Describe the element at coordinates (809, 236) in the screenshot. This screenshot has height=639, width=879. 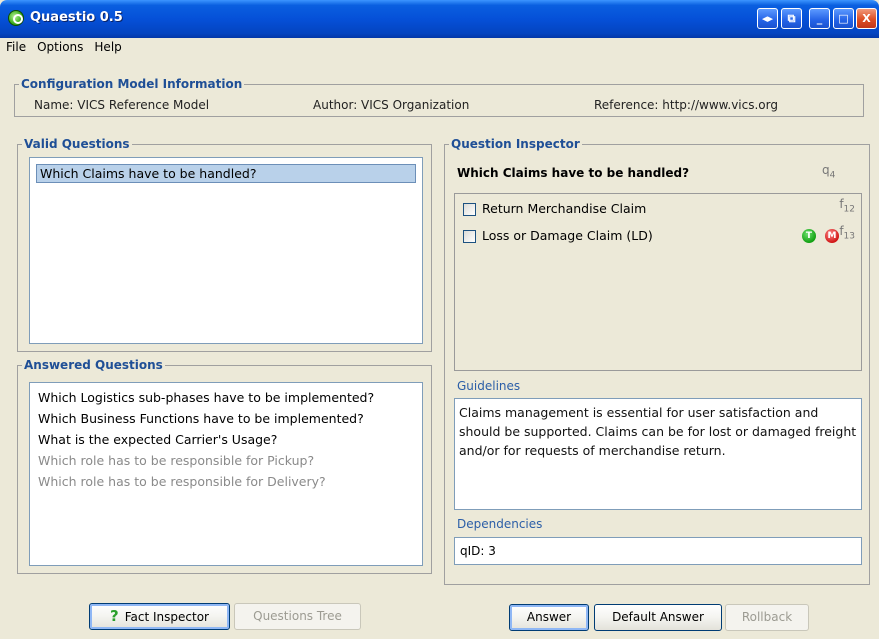
I see `t-badge-icon: T` at that location.